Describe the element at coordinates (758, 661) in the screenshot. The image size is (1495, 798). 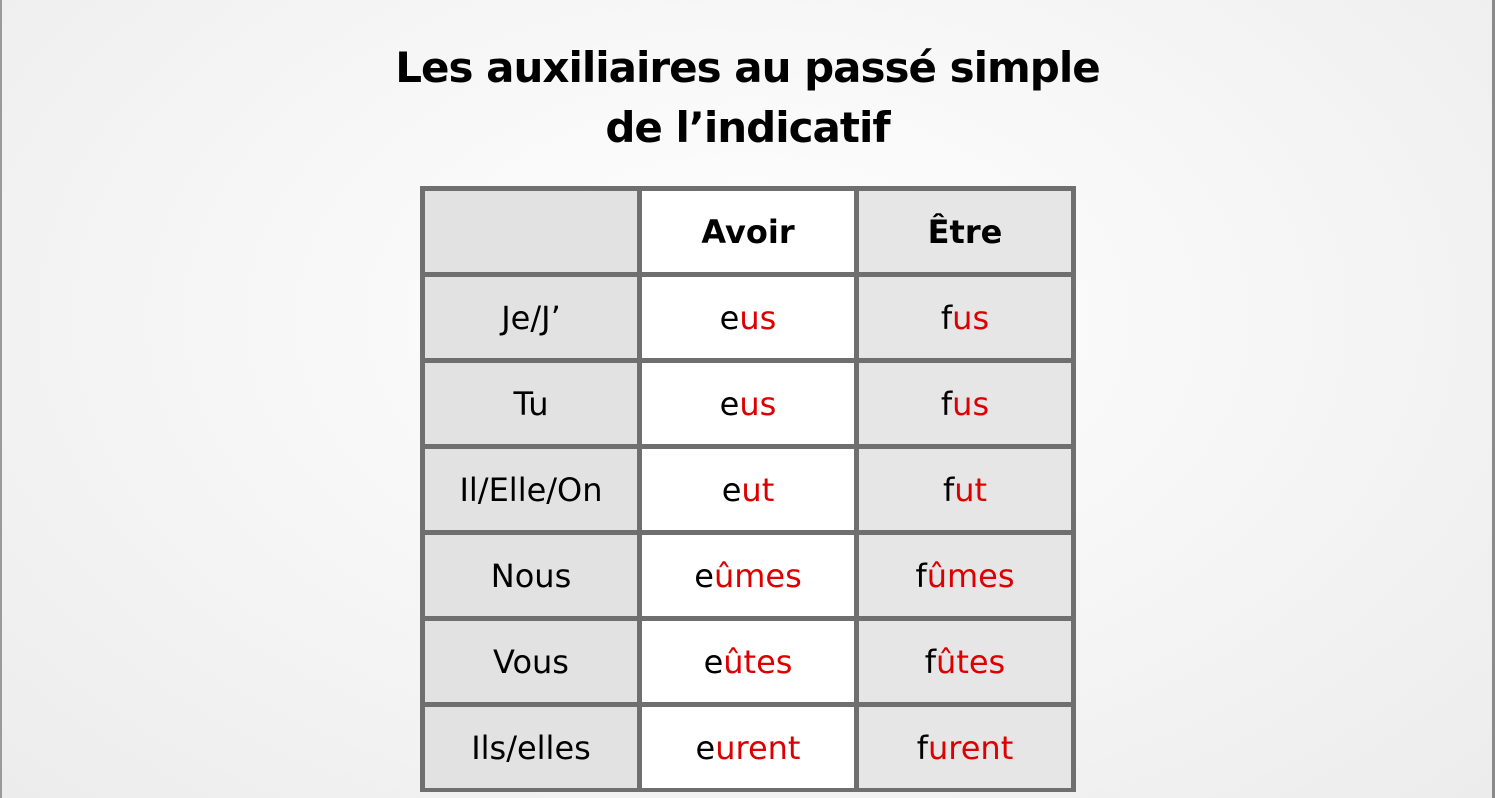
I see `avoir-ending: ûtes` at that location.